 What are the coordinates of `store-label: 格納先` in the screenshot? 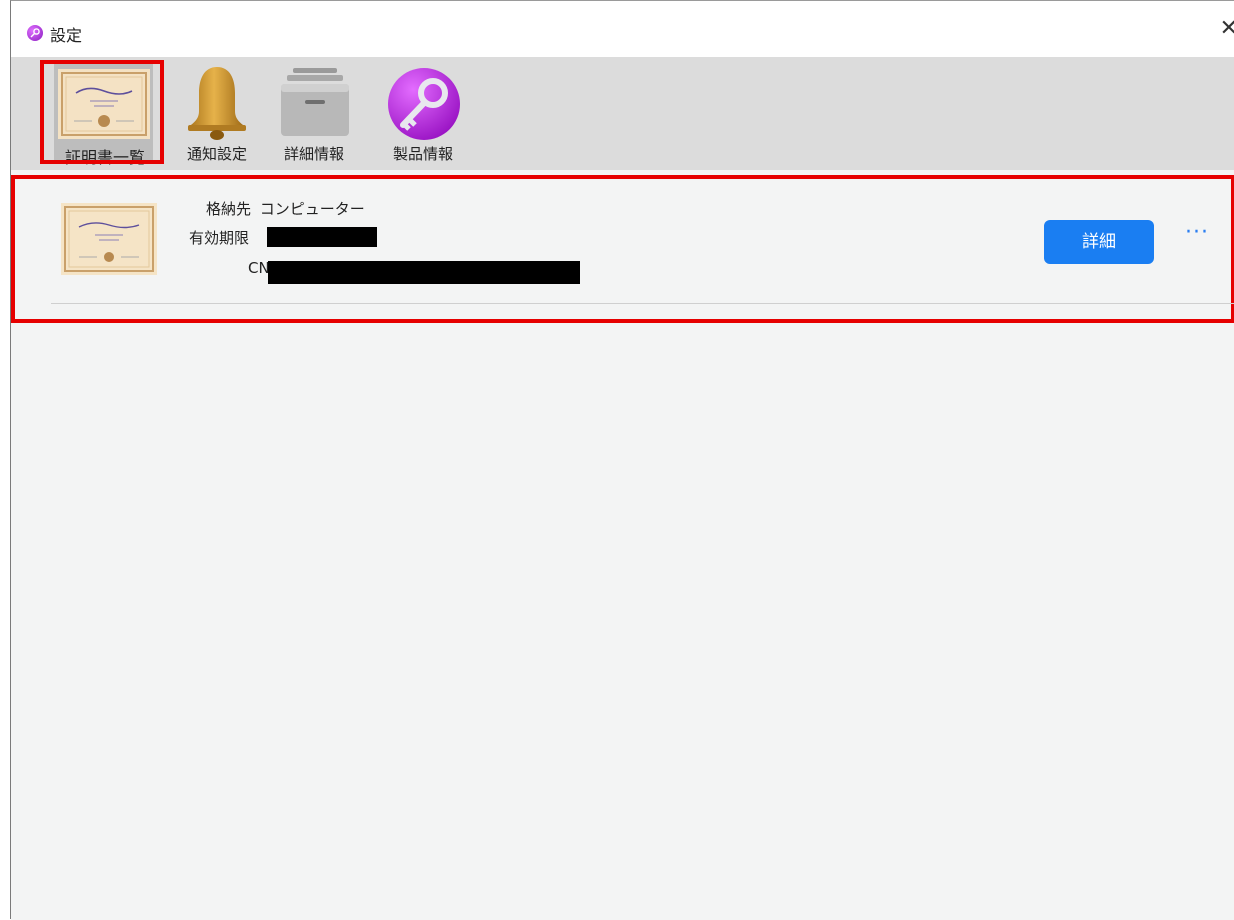 It's located at (229, 209).